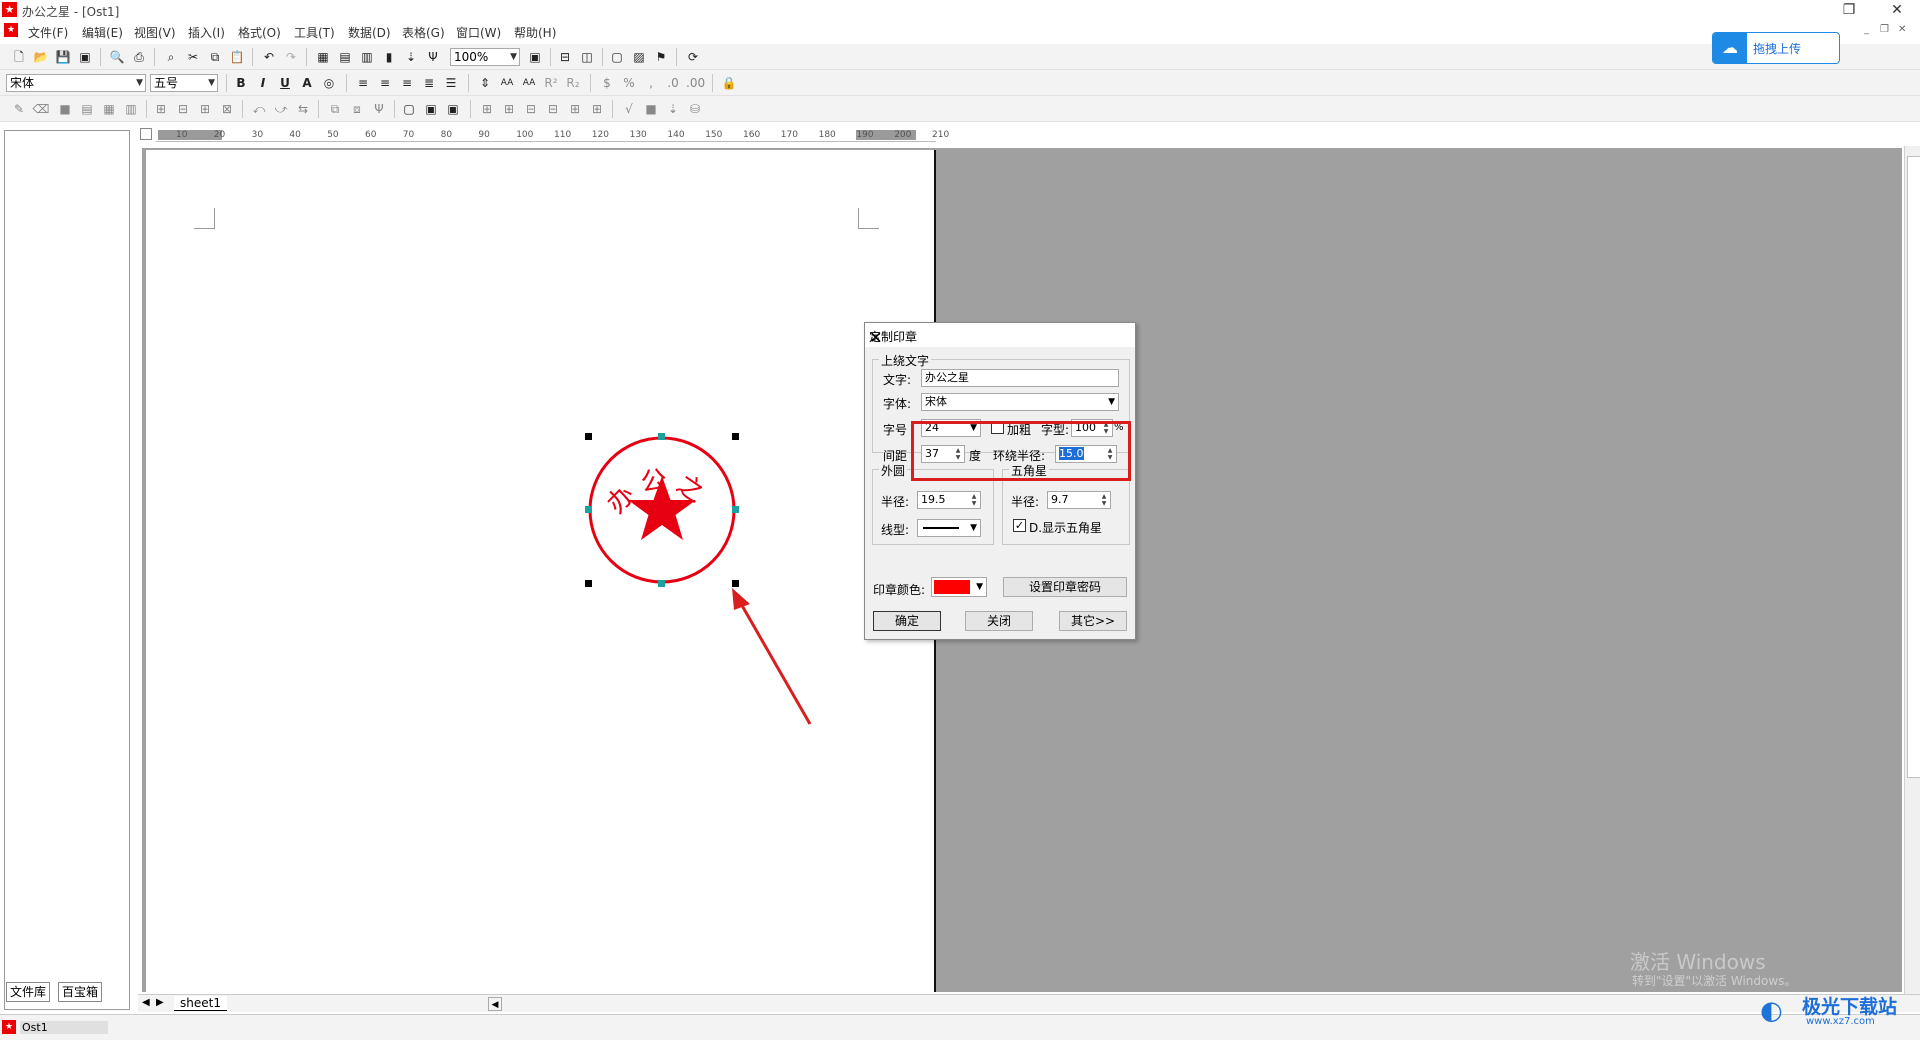 The height and width of the screenshot is (1040, 1920). What do you see at coordinates (76, 83) in the screenshot?
I see `font-name-select: 宋体 ▼` at bounding box center [76, 83].